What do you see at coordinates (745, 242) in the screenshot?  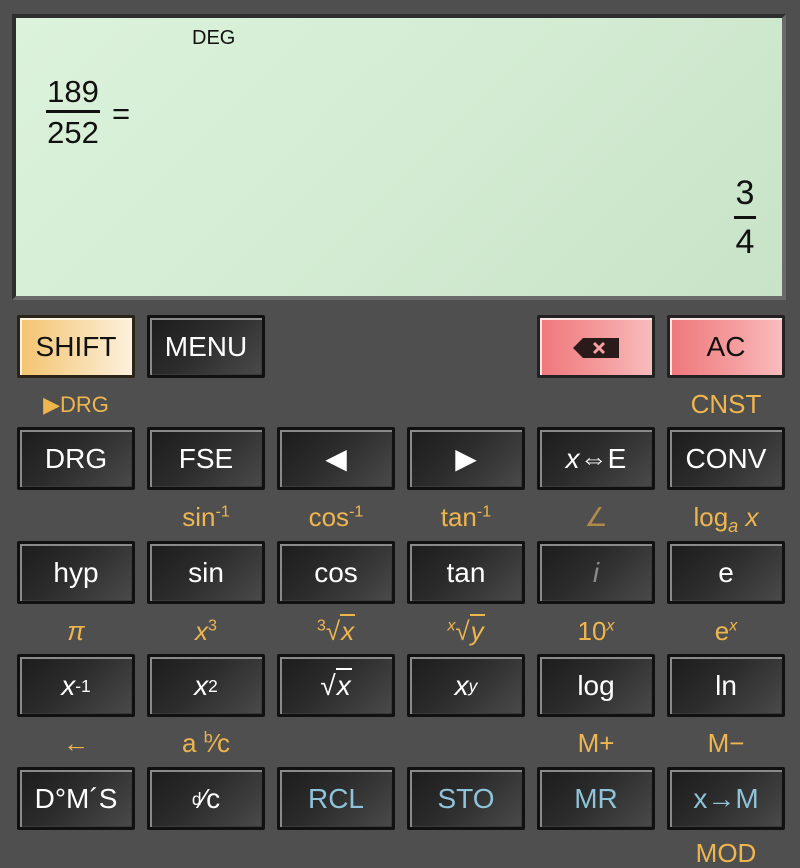 I see `result-denominator: 4` at bounding box center [745, 242].